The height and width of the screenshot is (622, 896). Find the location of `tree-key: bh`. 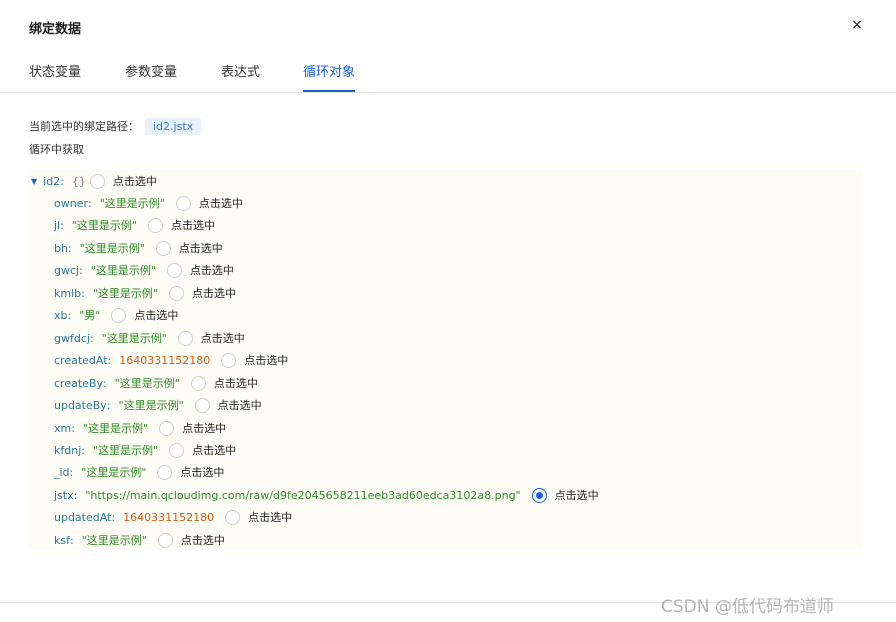

tree-key: bh is located at coordinates (61, 248).